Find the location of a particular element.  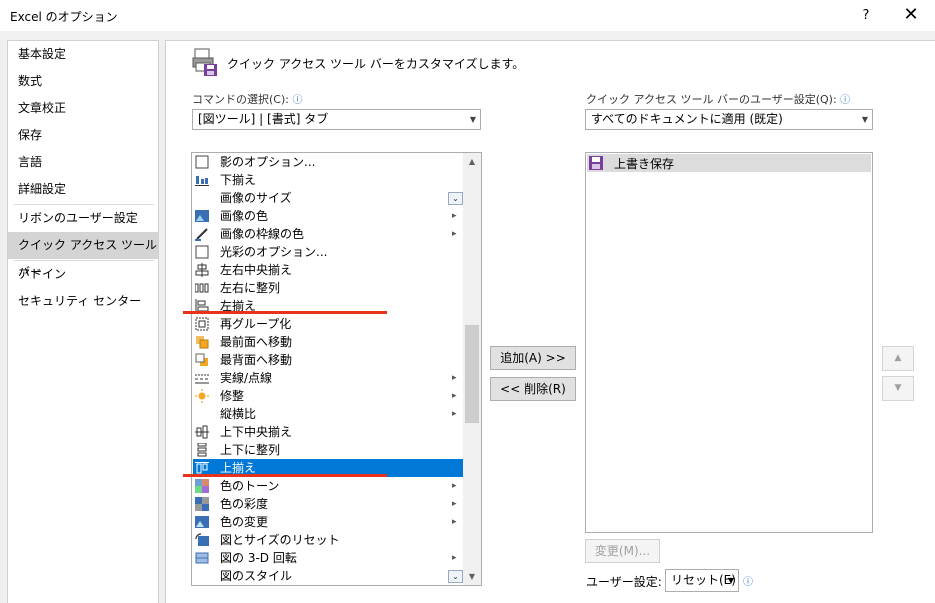

list-item-label: 下揃え is located at coordinates (238, 180).